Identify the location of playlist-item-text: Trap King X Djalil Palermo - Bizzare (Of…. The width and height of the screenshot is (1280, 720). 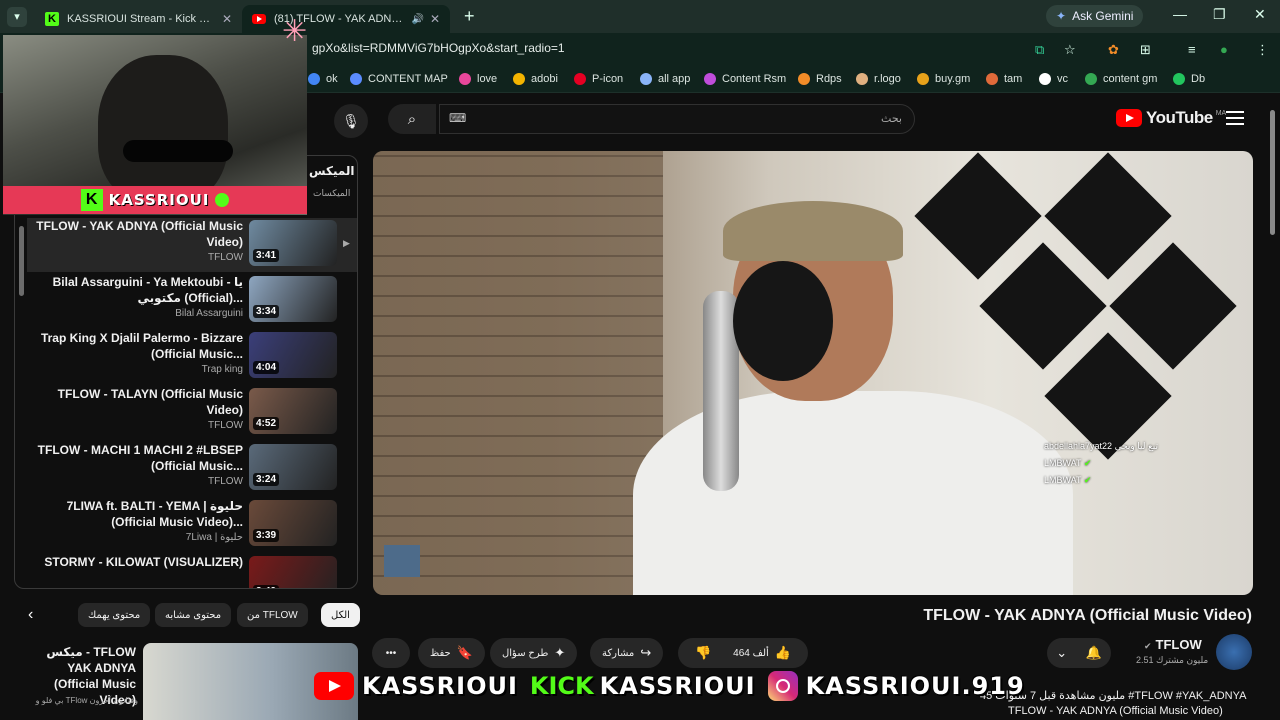
(135, 352).